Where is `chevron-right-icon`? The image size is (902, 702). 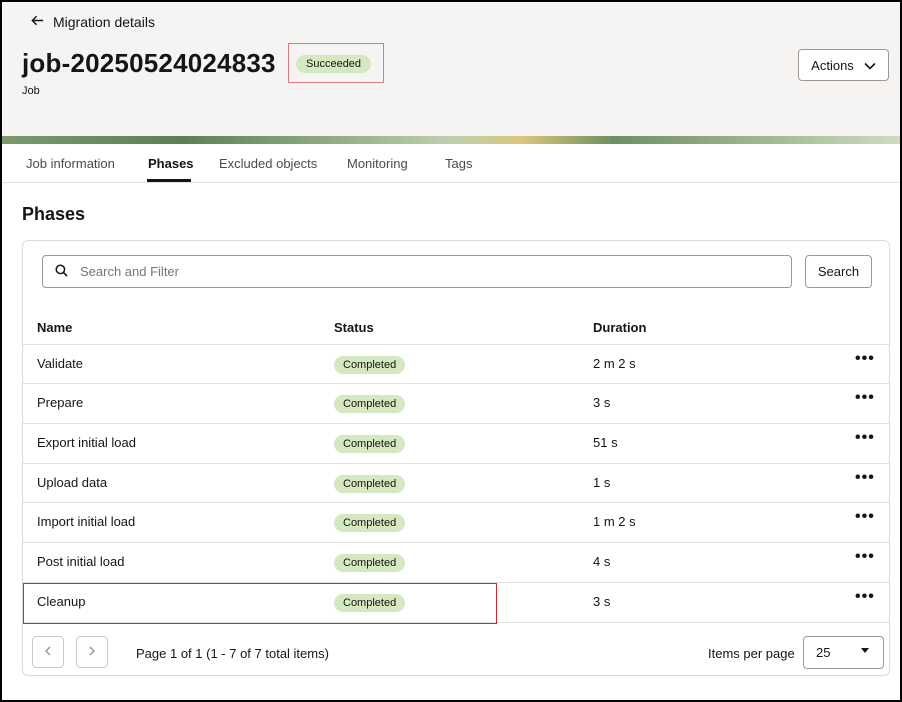
chevron-right-icon is located at coordinates (92, 652).